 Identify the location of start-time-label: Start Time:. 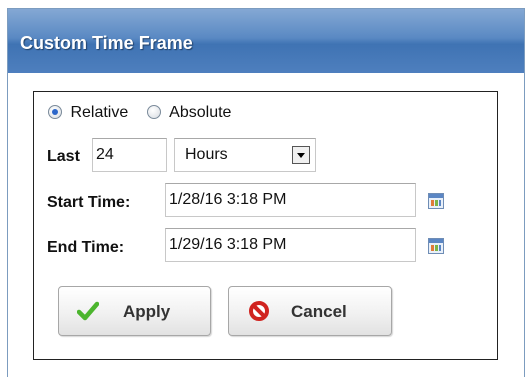
(89, 202).